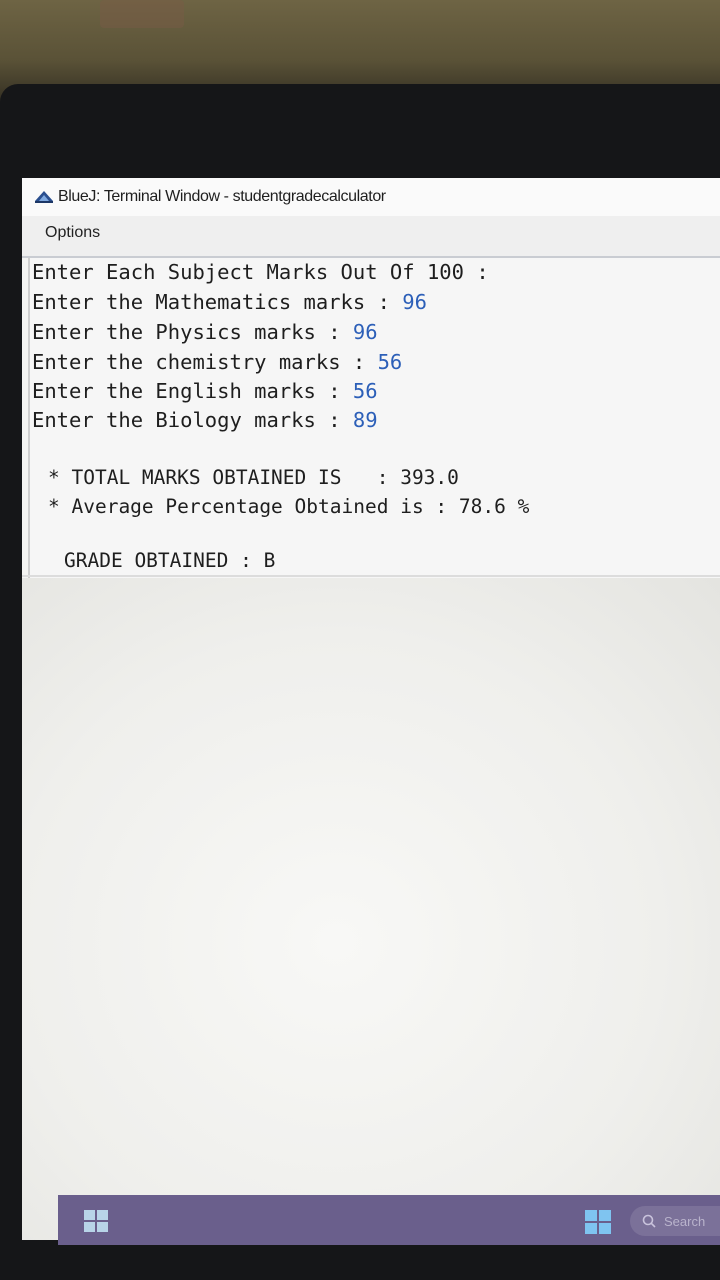  What do you see at coordinates (685, 1221) in the screenshot?
I see `search-placeholder: Search` at bounding box center [685, 1221].